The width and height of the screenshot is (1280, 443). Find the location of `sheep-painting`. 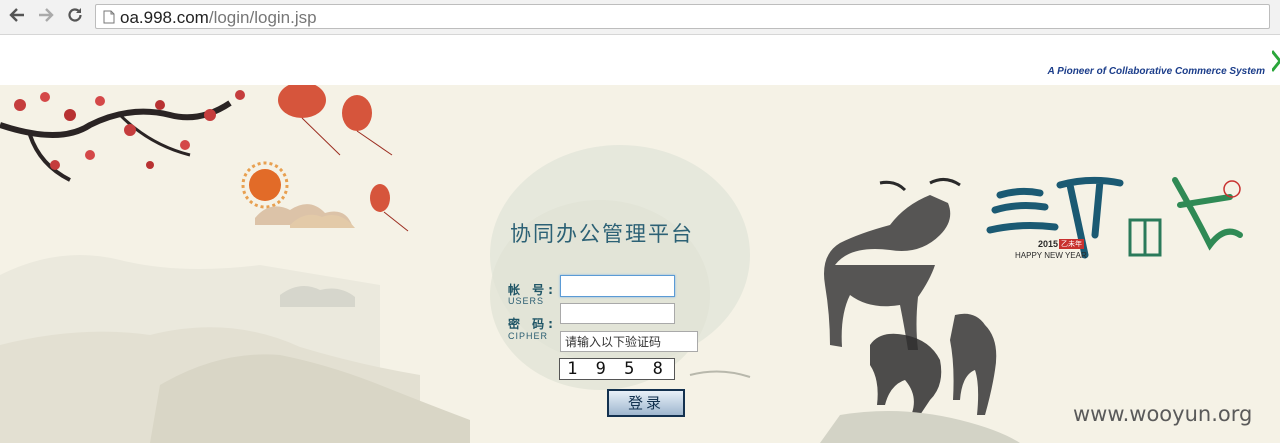

sheep-painting is located at coordinates (920, 310).